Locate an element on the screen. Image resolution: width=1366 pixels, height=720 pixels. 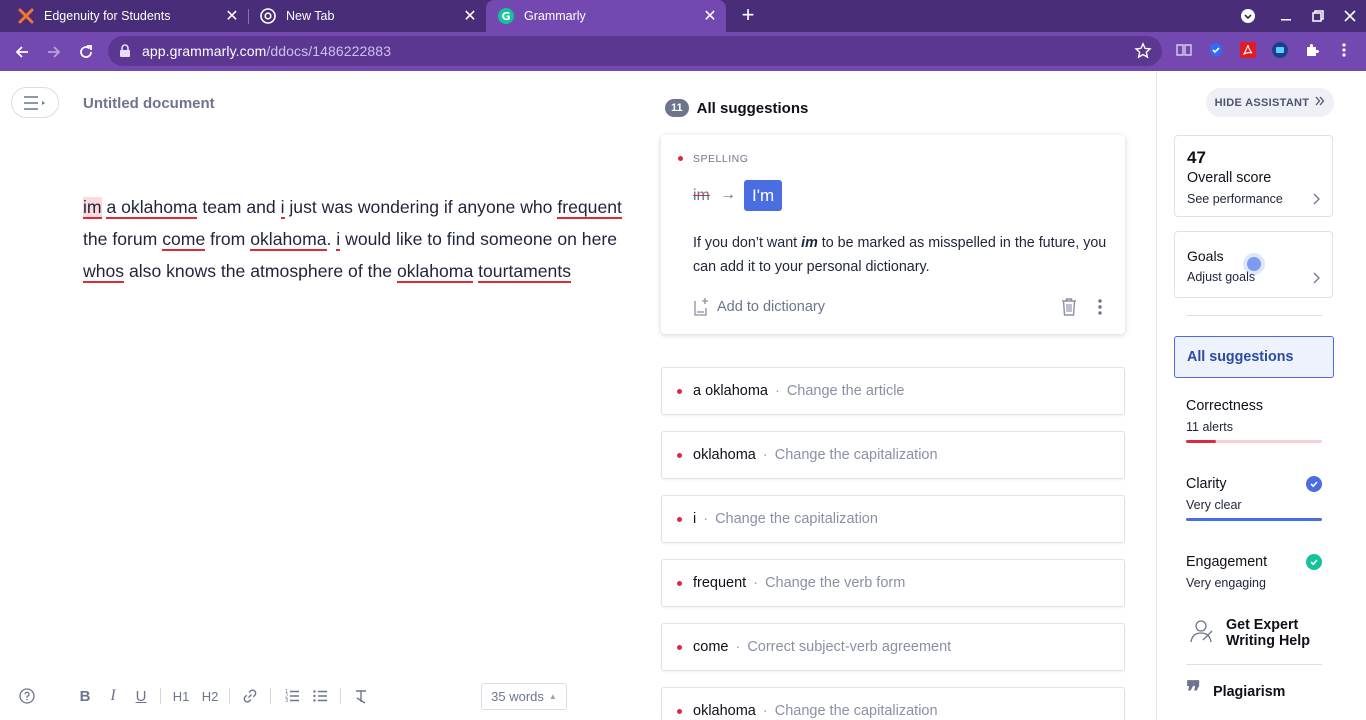
tab-search-icon is located at coordinates (1248, 16).